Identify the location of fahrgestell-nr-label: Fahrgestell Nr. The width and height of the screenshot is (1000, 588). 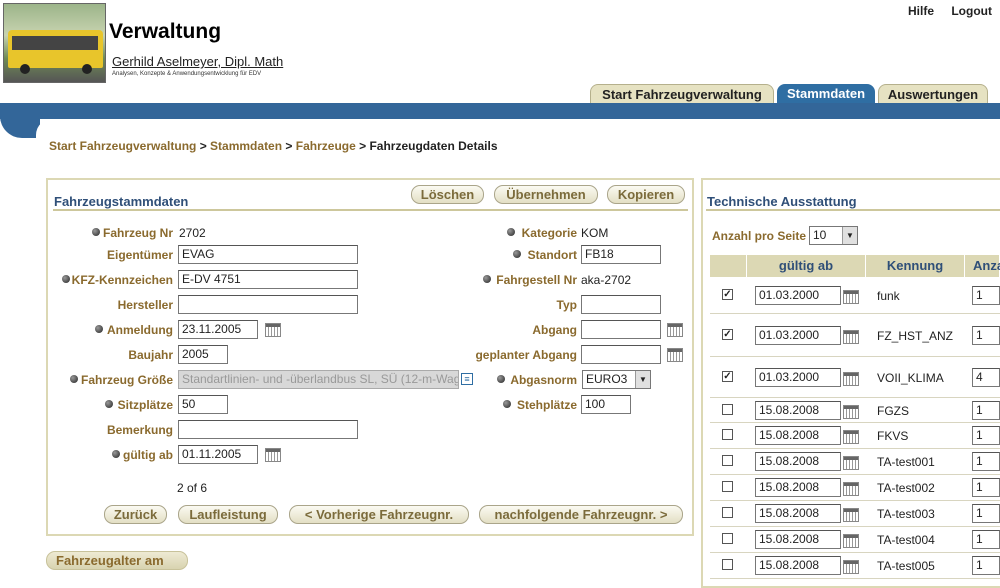
(536, 280).